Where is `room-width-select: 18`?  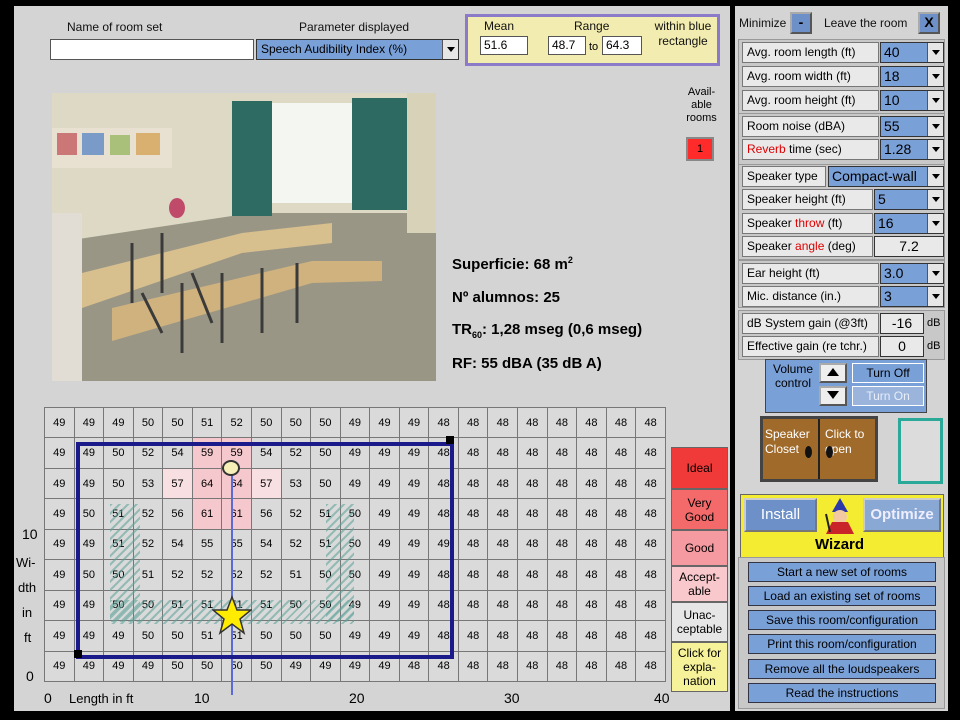 room-width-select: 18 is located at coordinates (912, 76).